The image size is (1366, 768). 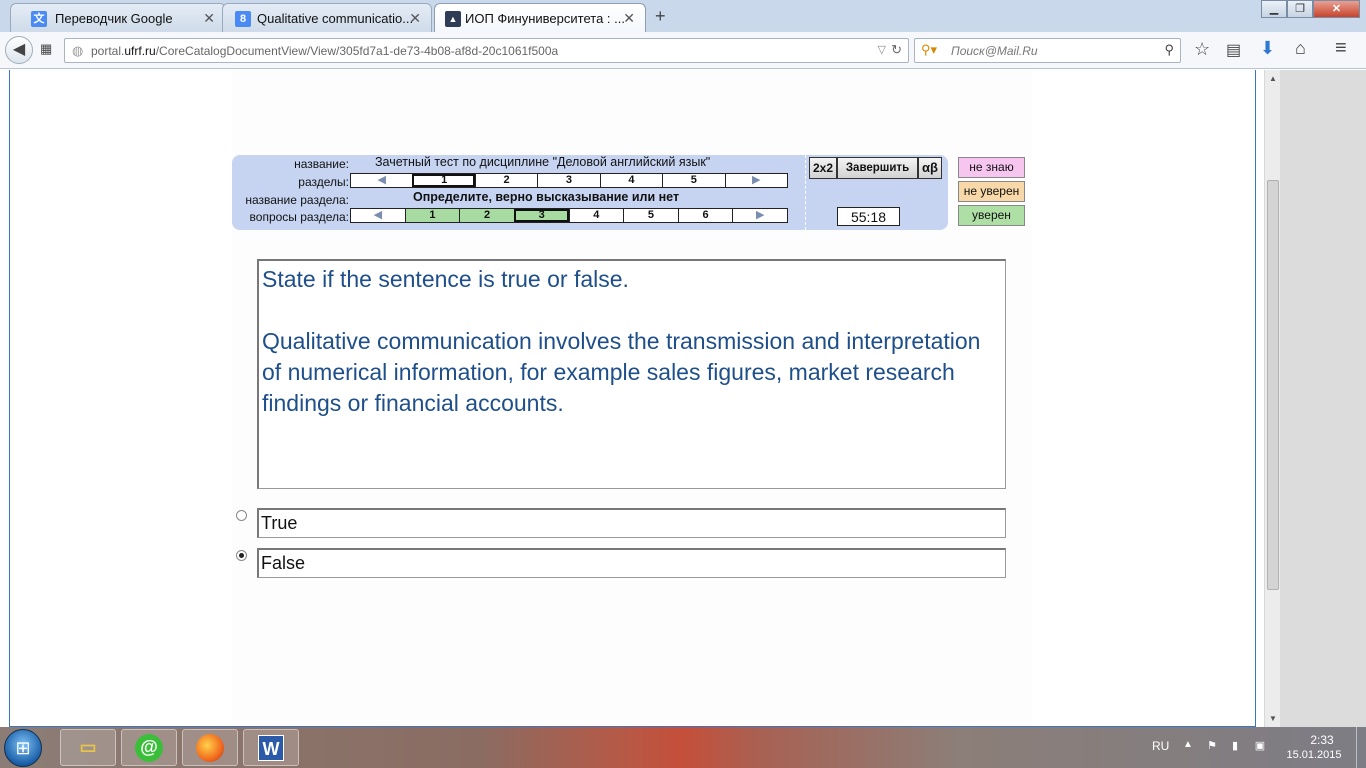 What do you see at coordinates (991, 215) in the screenshot?
I see `sure-button: уверен` at bounding box center [991, 215].